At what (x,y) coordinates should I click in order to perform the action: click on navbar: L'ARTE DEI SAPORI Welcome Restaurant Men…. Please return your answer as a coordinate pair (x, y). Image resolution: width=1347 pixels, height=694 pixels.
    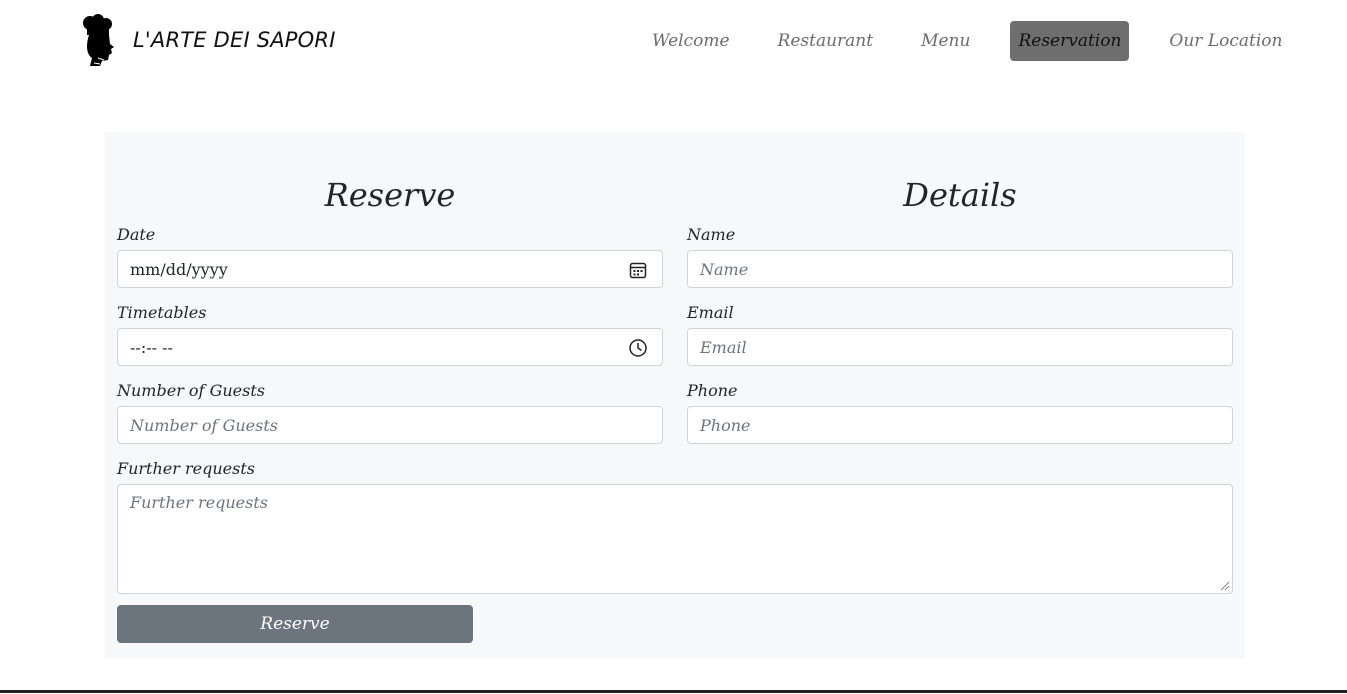
    Looking at the image, I should click on (673, 41).